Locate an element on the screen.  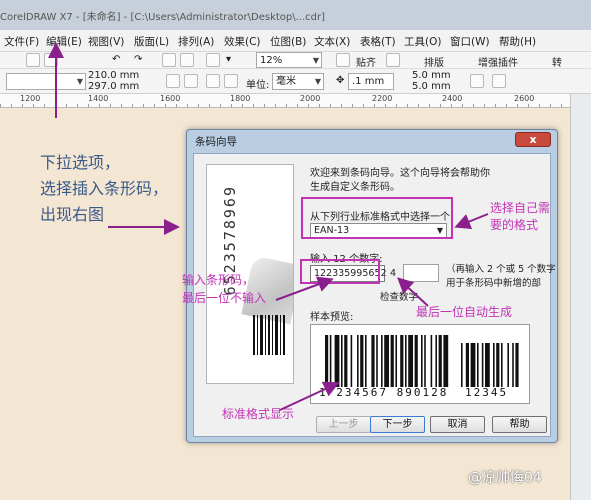
menu-effects: 效果(C) is located at coordinates (242, 41).